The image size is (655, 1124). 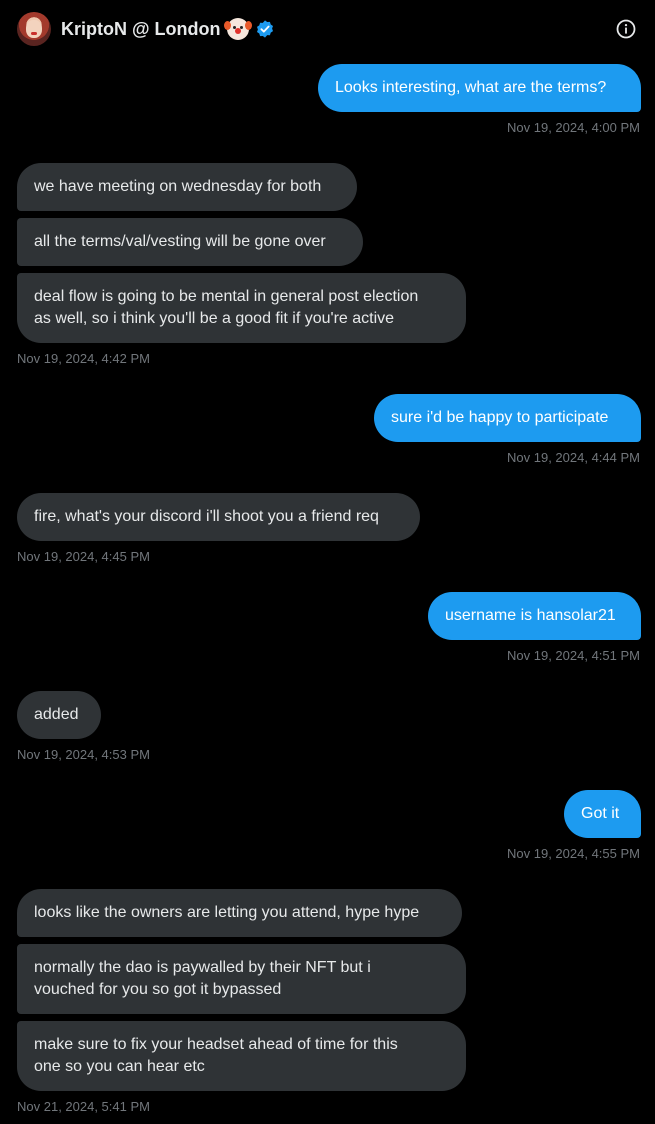 What do you see at coordinates (83, 1106) in the screenshot?
I see `message-timestamp: Nov 21, 2024, 5:41 PM` at bounding box center [83, 1106].